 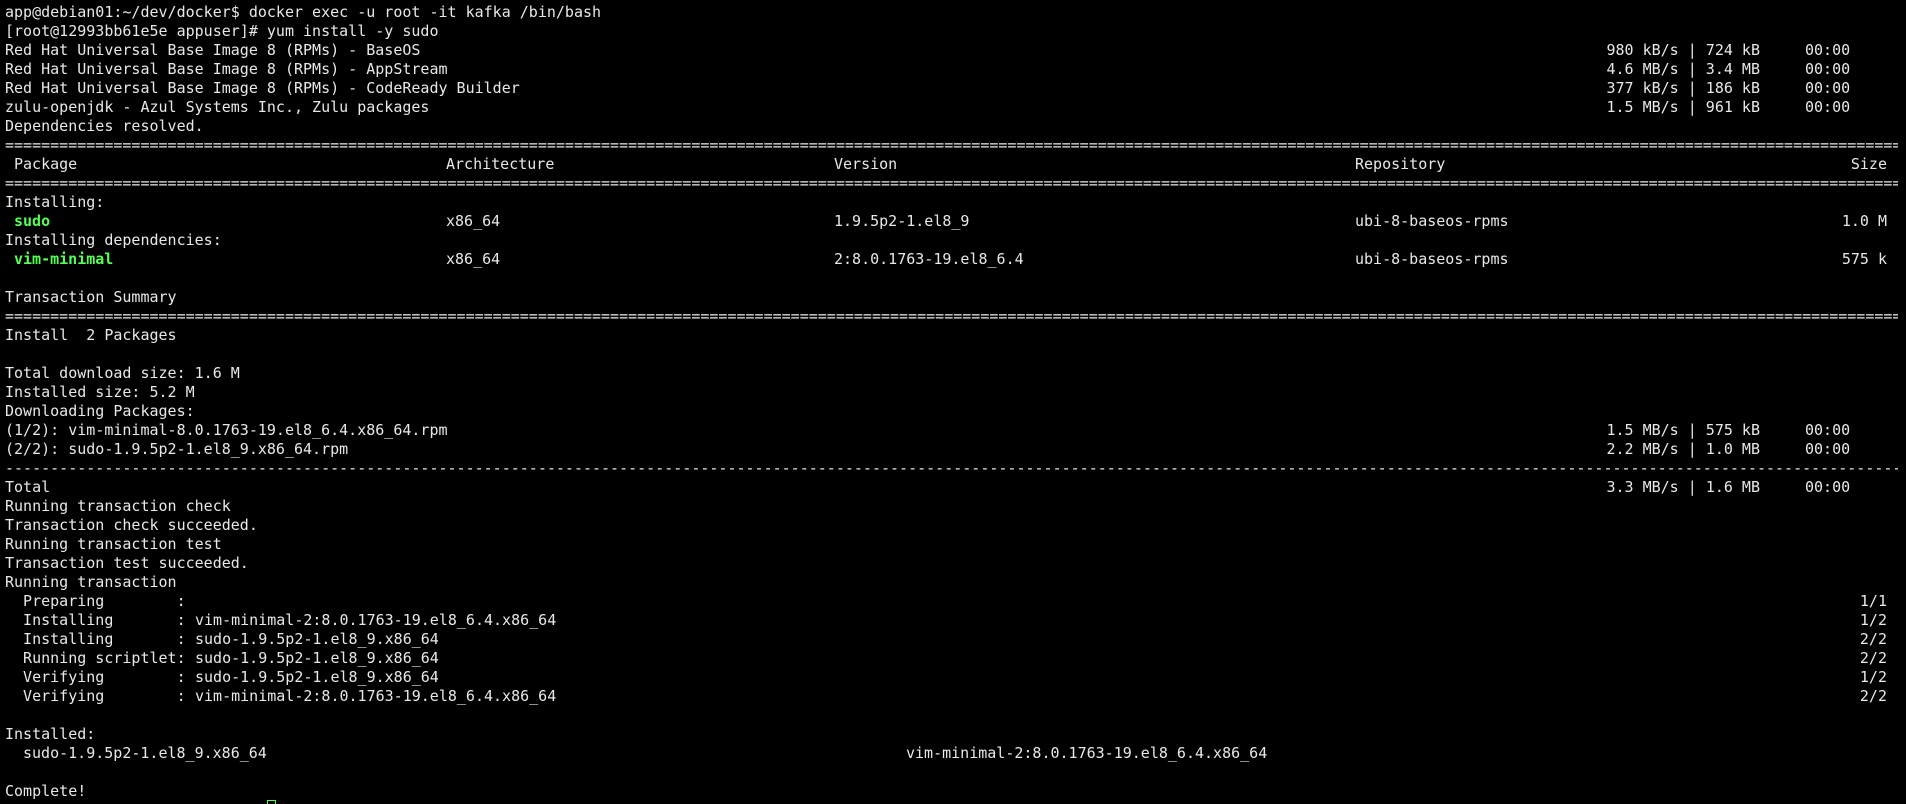 What do you see at coordinates (113, 544) in the screenshot?
I see `status-line: Running transaction test` at bounding box center [113, 544].